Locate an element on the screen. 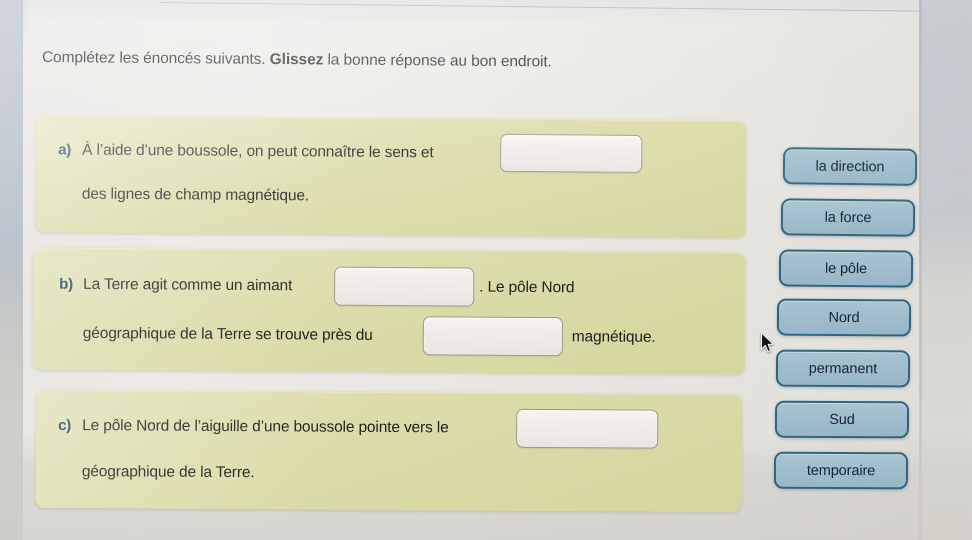 This screenshot has height=540, width=972. drop-target-b1 is located at coordinates (404, 286).